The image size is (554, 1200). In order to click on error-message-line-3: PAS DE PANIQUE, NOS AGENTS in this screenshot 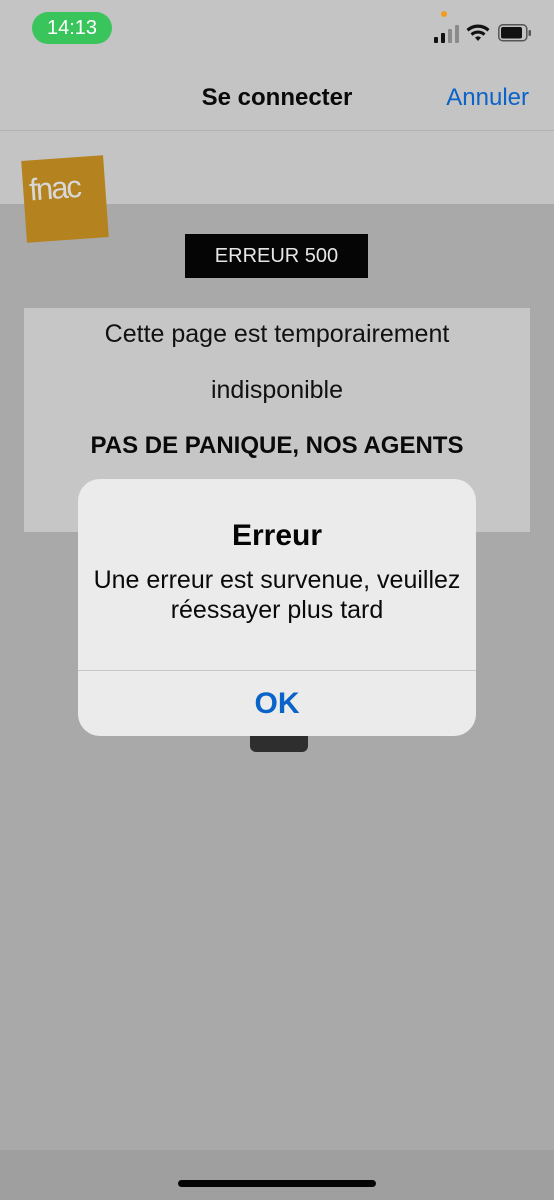, I will do `click(277, 445)`.